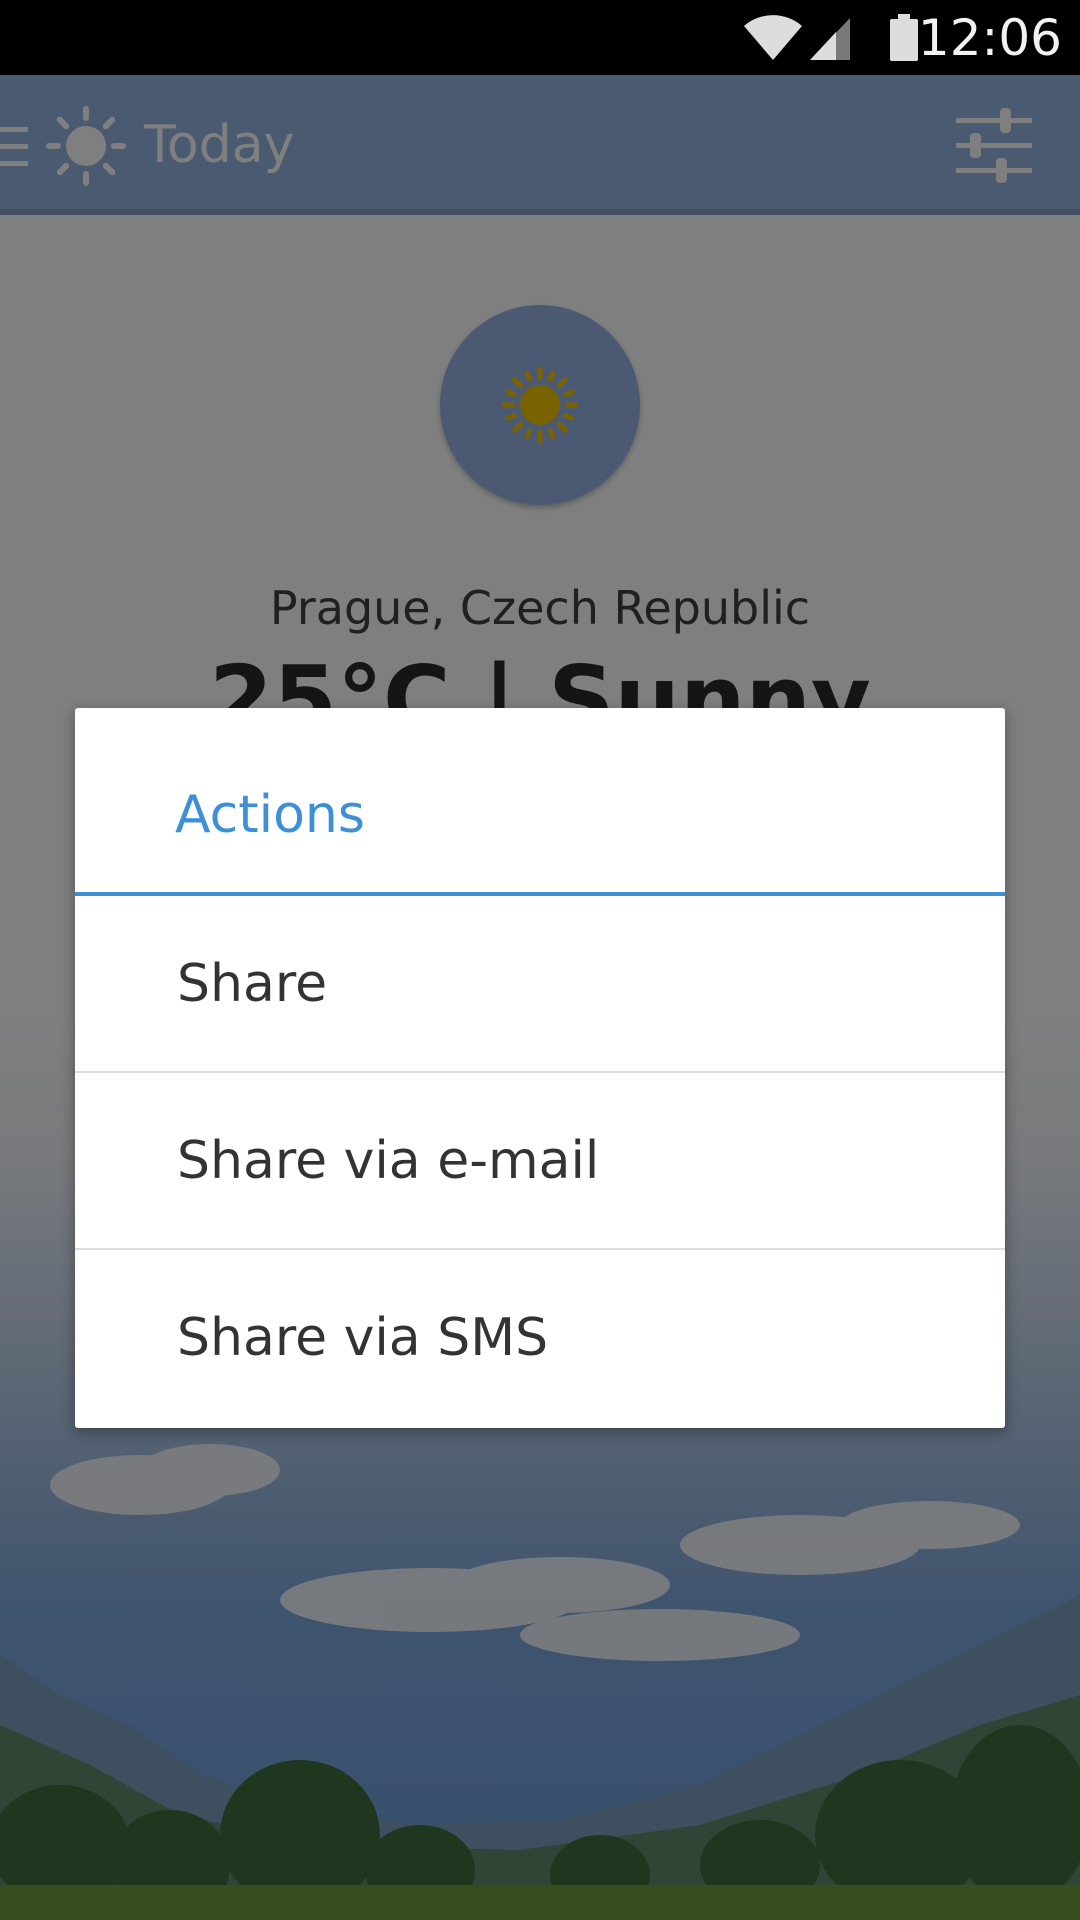 The height and width of the screenshot is (1920, 1080). I want to click on share-via-sms-label: Share via SMS, so click(363, 1338).